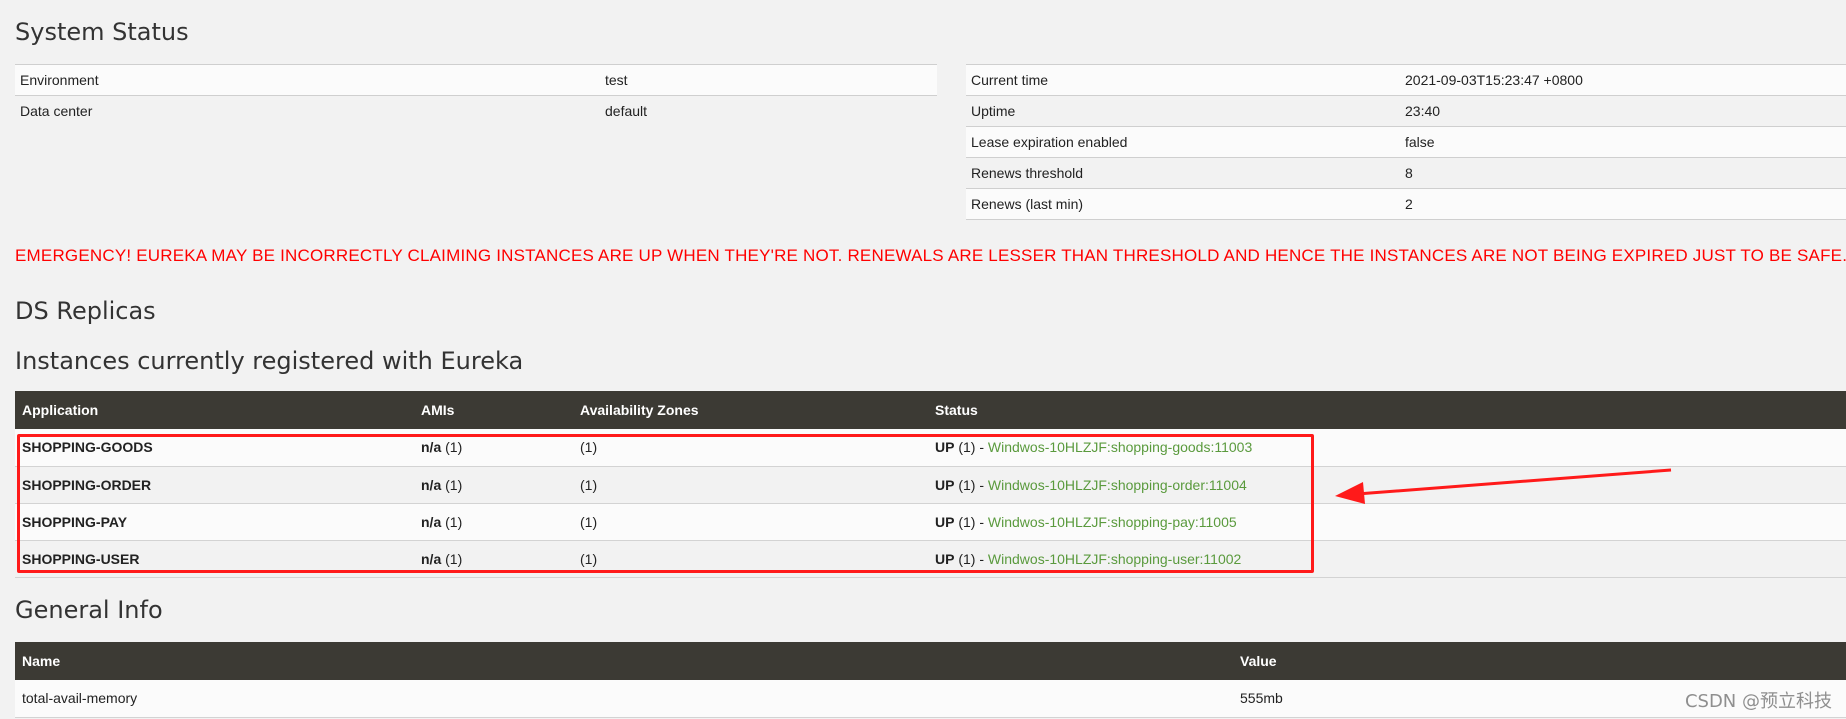  What do you see at coordinates (214, 559) in the screenshot?
I see `application-name: SHOPPING-USER` at bounding box center [214, 559].